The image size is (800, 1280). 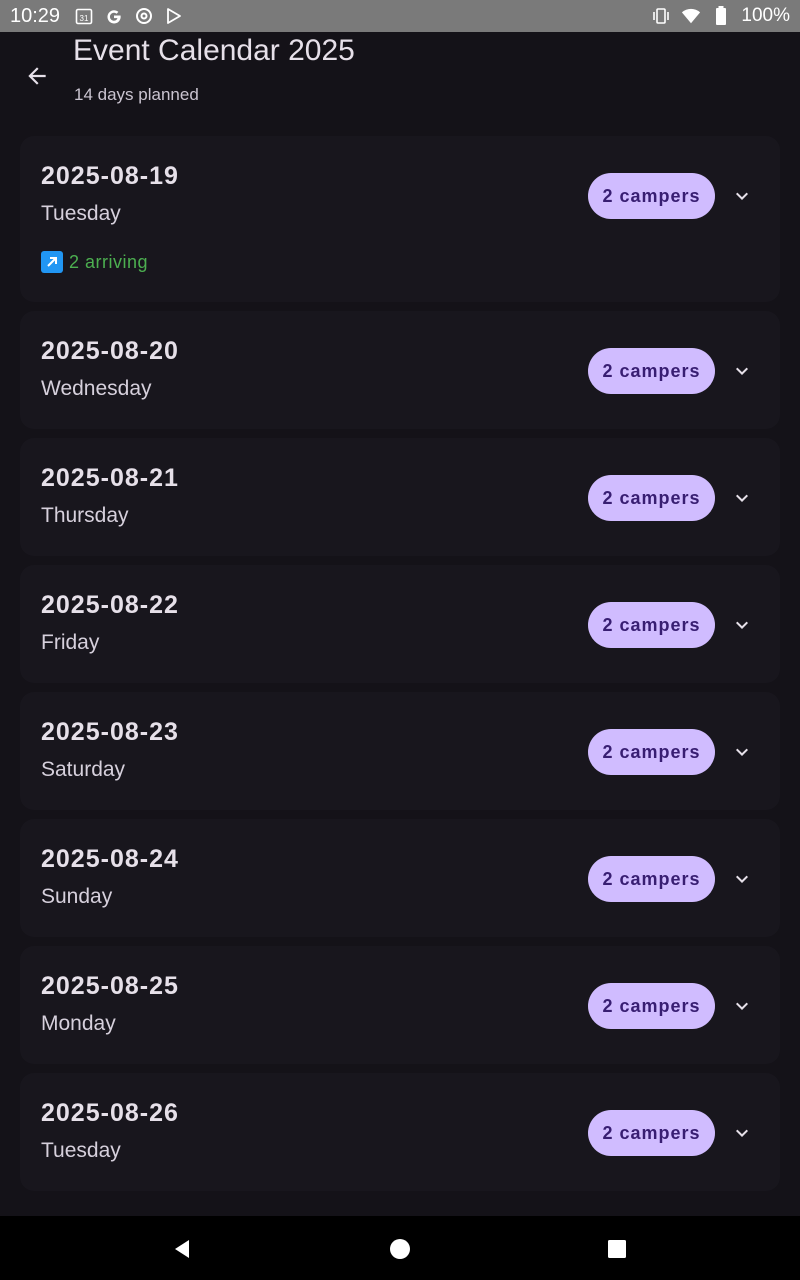 What do you see at coordinates (400, 370) in the screenshot?
I see `day-card: 2025-08-20 Wednesday 2 campers` at bounding box center [400, 370].